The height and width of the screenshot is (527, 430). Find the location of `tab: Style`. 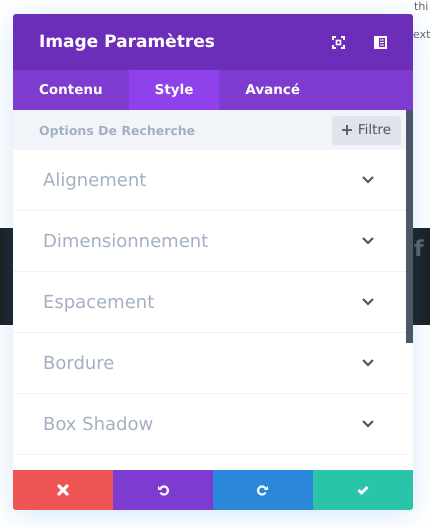

tab: Style is located at coordinates (174, 90).